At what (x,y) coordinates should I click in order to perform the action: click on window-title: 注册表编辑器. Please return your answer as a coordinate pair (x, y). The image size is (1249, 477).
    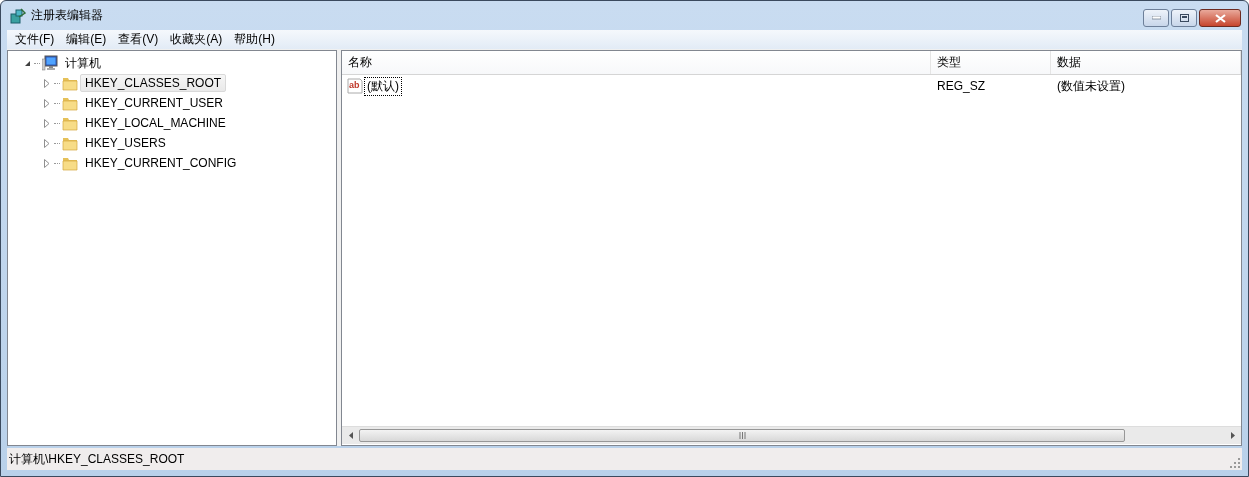
    Looking at the image, I should click on (67, 15).